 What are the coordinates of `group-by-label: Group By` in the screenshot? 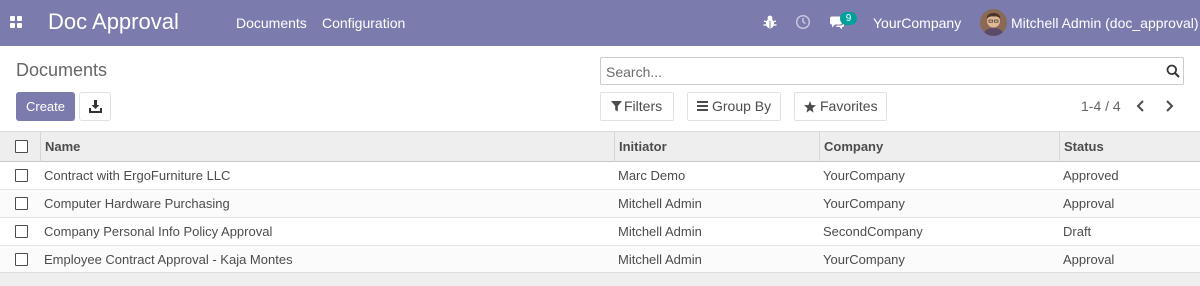 It's located at (742, 106).